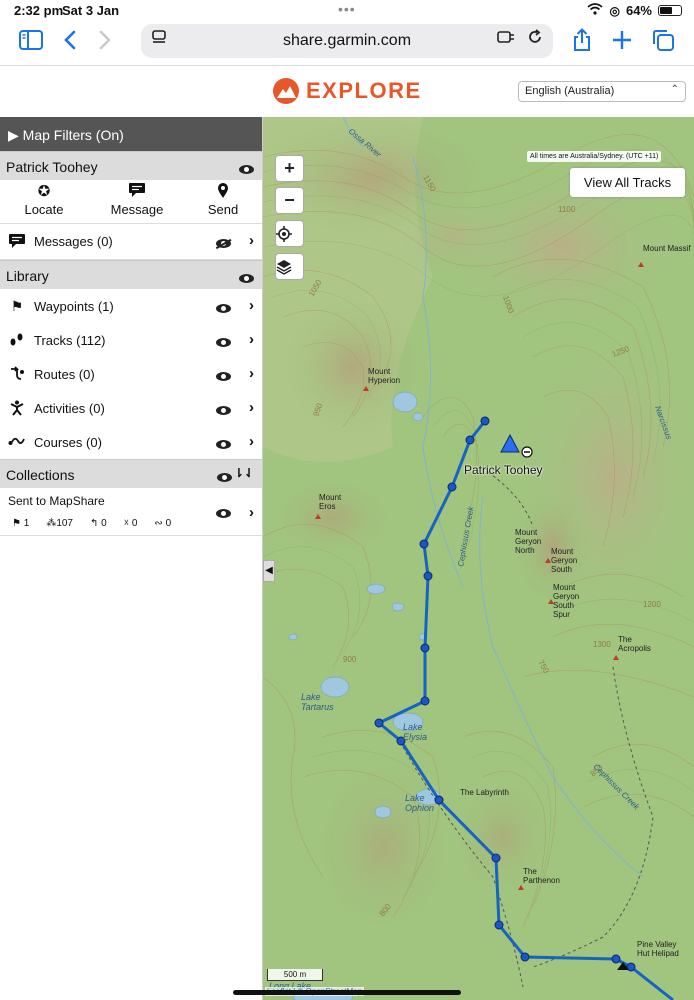 The width and height of the screenshot is (694, 1000). Describe the element at coordinates (528, 541) in the screenshot. I see `peak-label: Mount Geryon North` at that location.